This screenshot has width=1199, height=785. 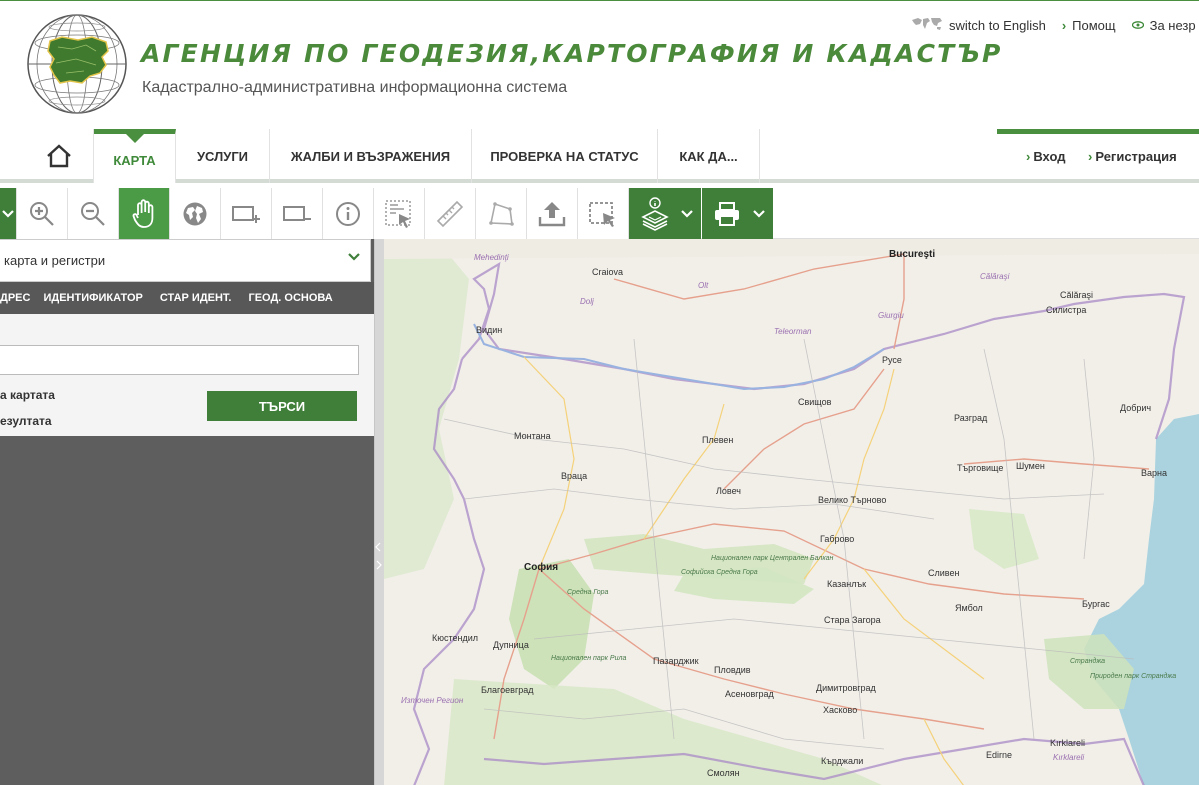 What do you see at coordinates (840, 710) in the screenshot?
I see `map-label-city: Хасково` at bounding box center [840, 710].